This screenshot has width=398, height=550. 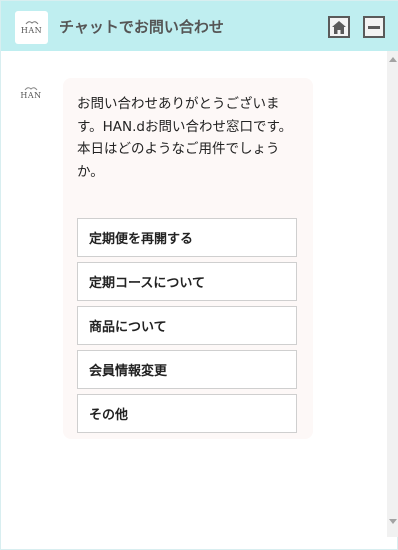 I want to click on bot-message-line: お問い合わせありがとうございます。HAN.dお問い合わせ窓口です。, so click(x=185, y=115).